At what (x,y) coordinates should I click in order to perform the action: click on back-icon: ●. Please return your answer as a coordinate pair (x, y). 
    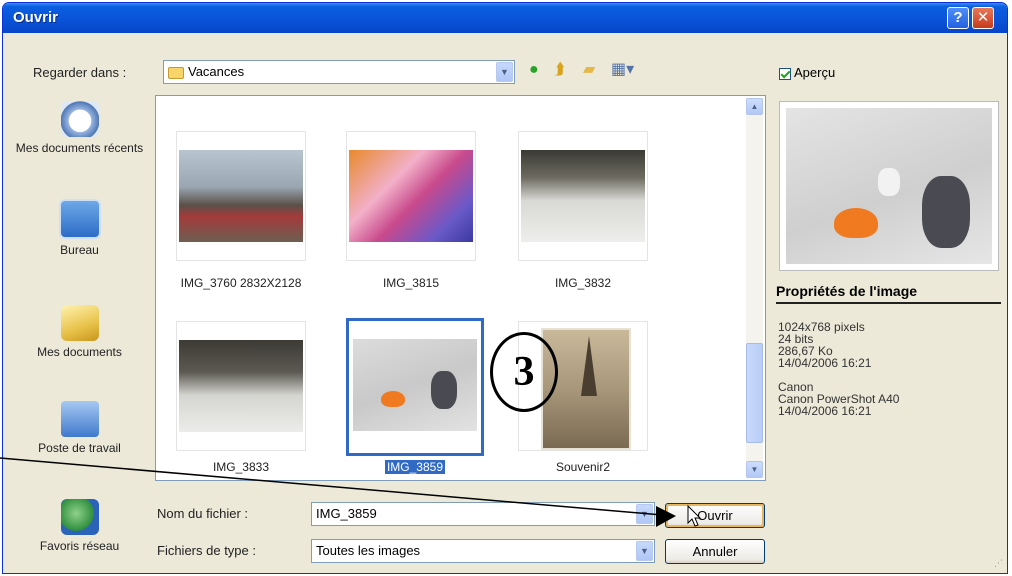
    Looking at the image, I should click on (534, 70).